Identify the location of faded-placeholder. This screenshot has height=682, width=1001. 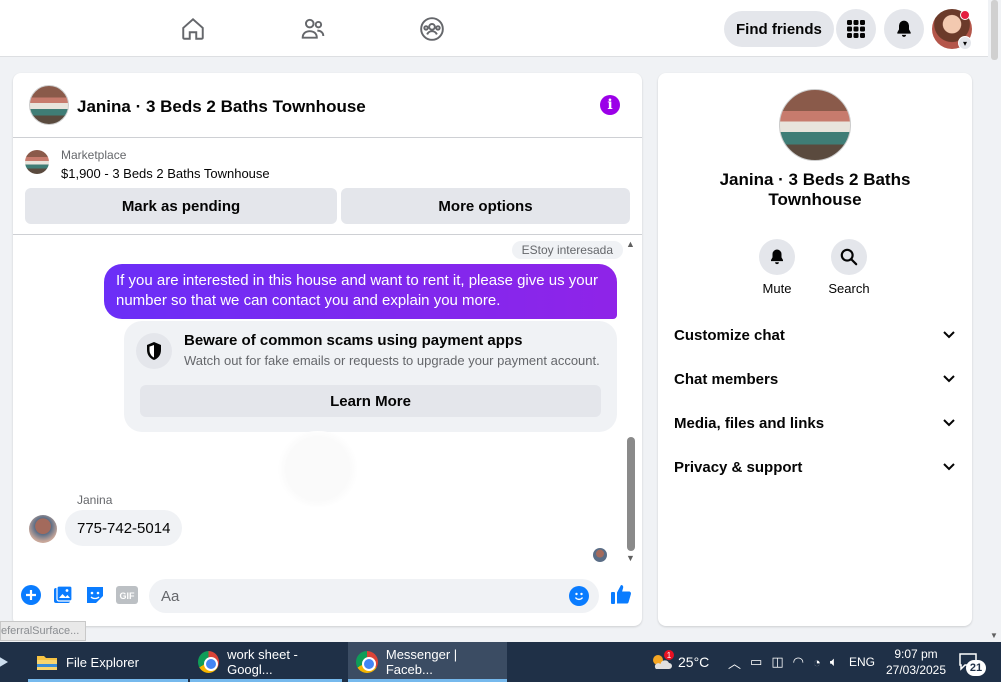
(318, 469).